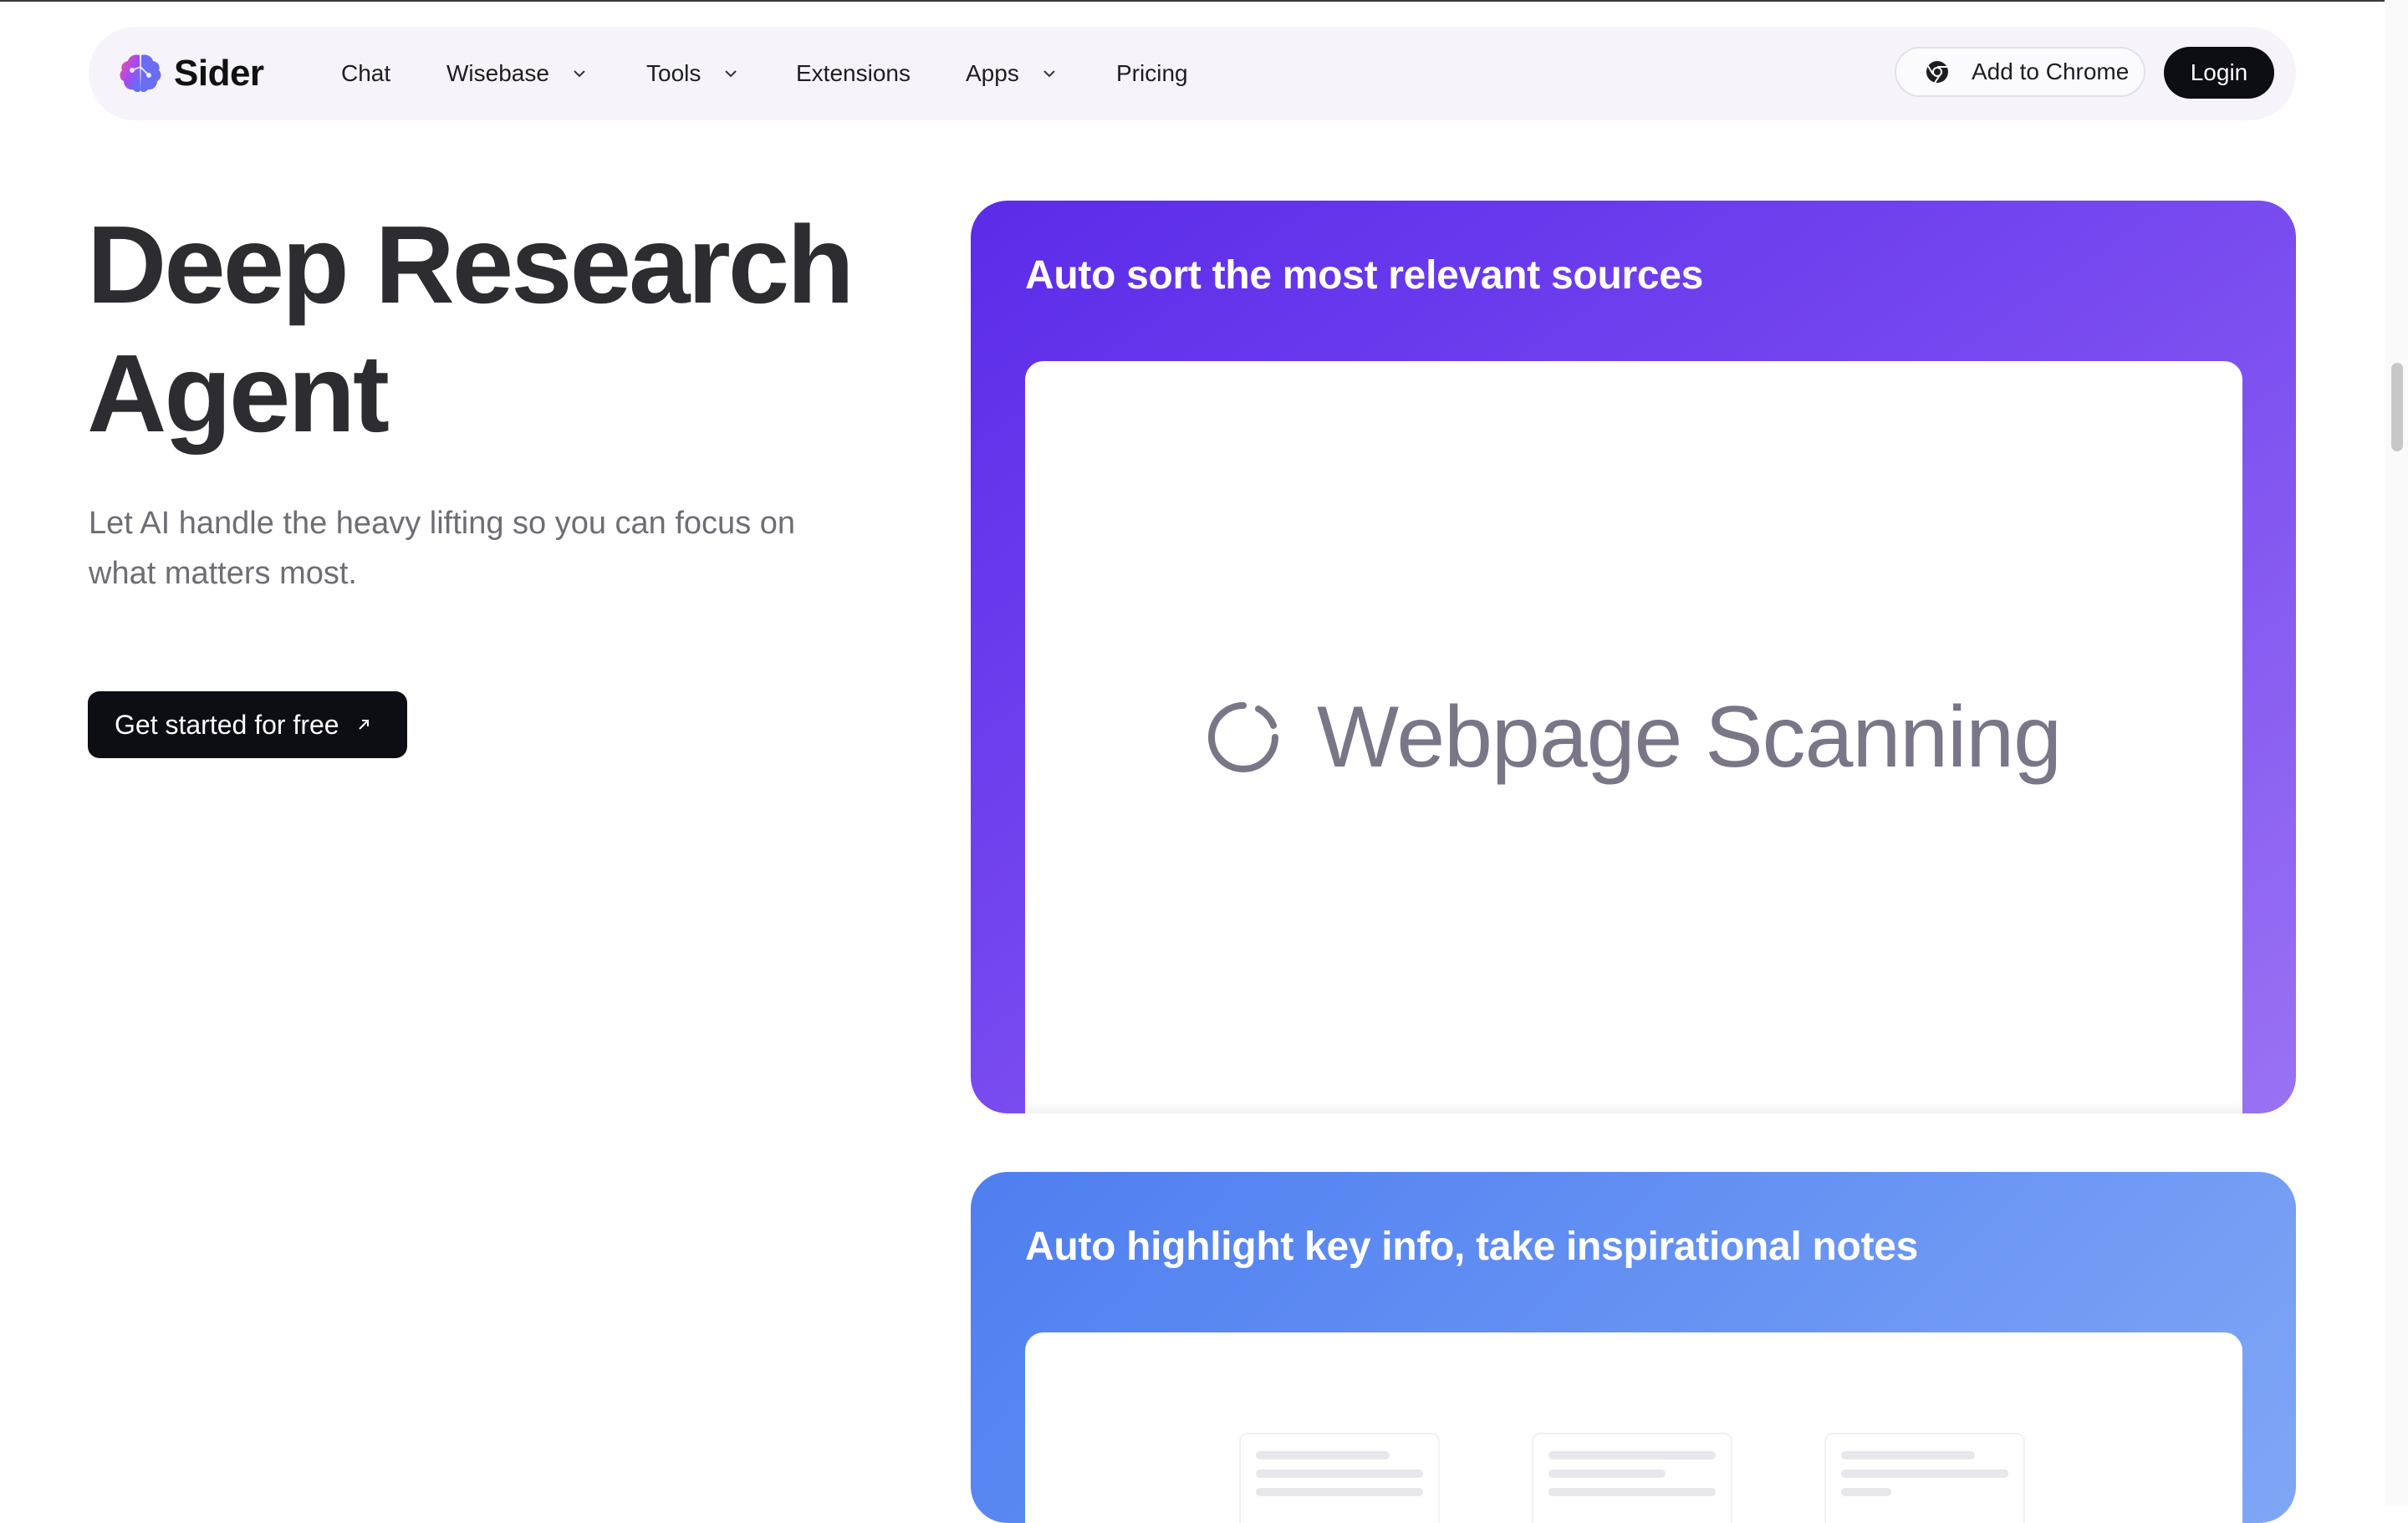 This screenshot has width=2408, height=1523. I want to click on brain-icon, so click(141, 74).